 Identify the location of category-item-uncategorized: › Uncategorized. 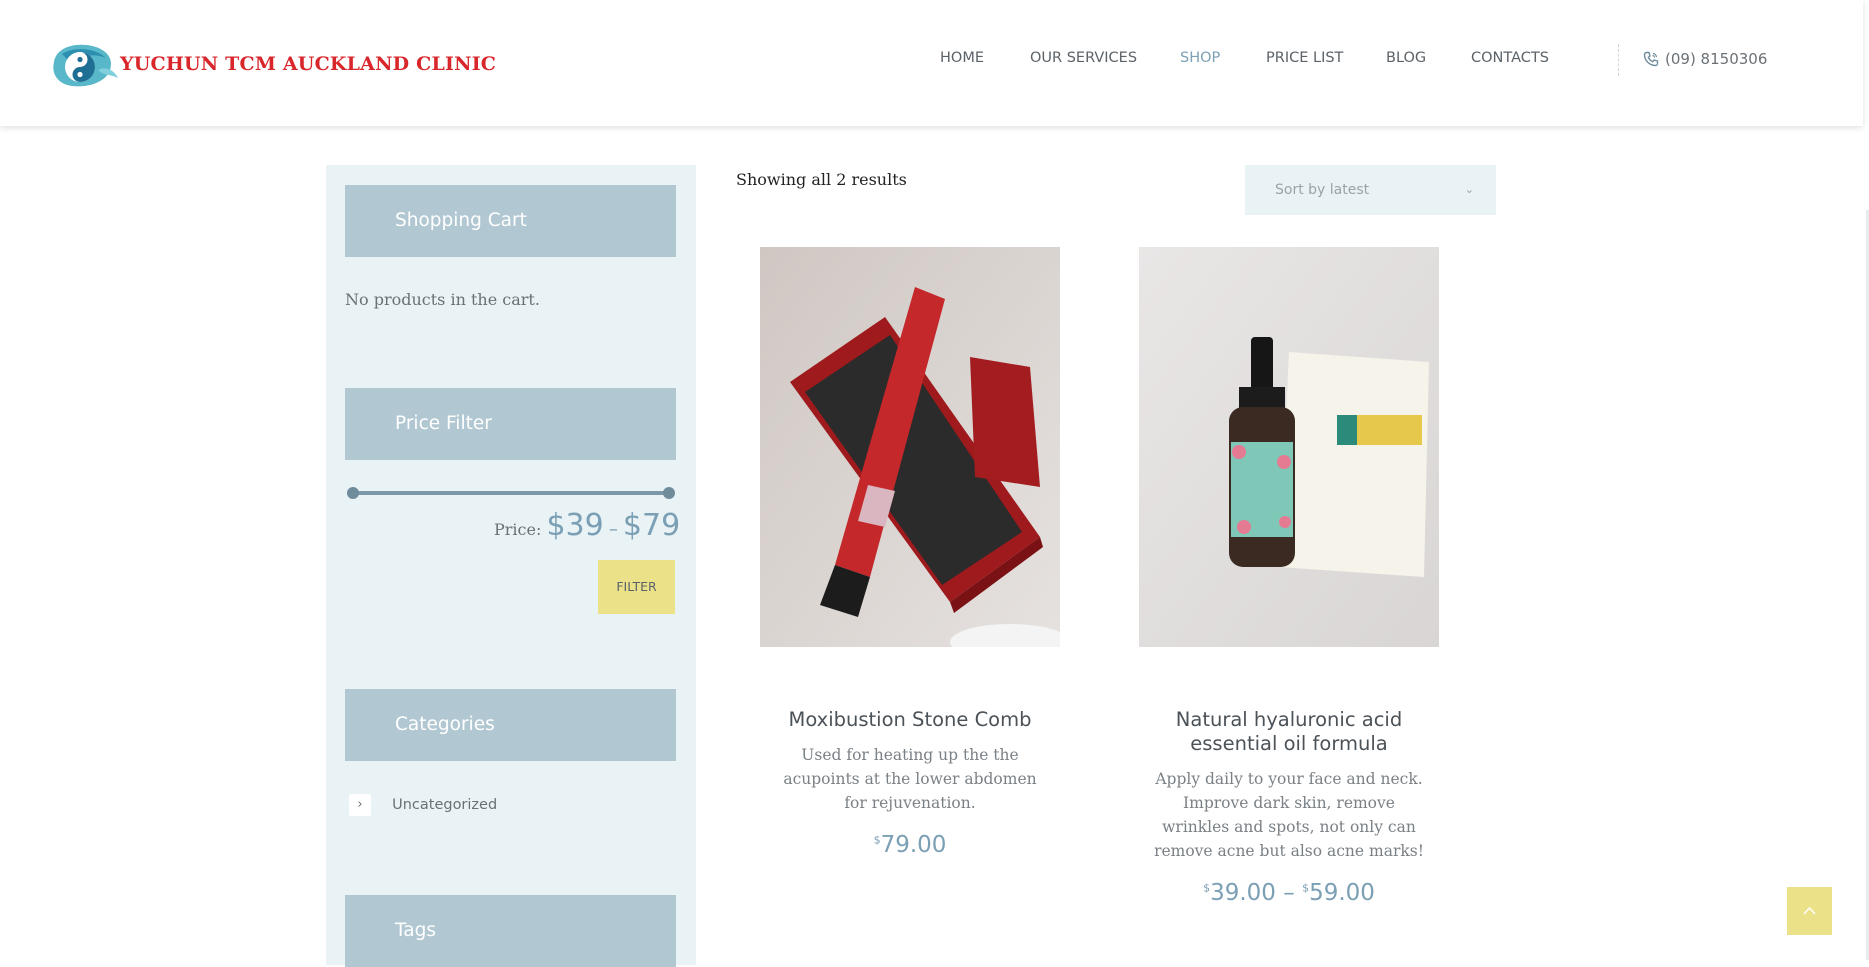
(423, 806).